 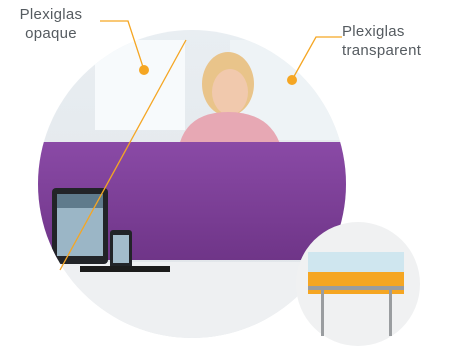 What do you see at coordinates (80, 226) in the screenshot?
I see `tablet-icon` at bounding box center [80, 226].